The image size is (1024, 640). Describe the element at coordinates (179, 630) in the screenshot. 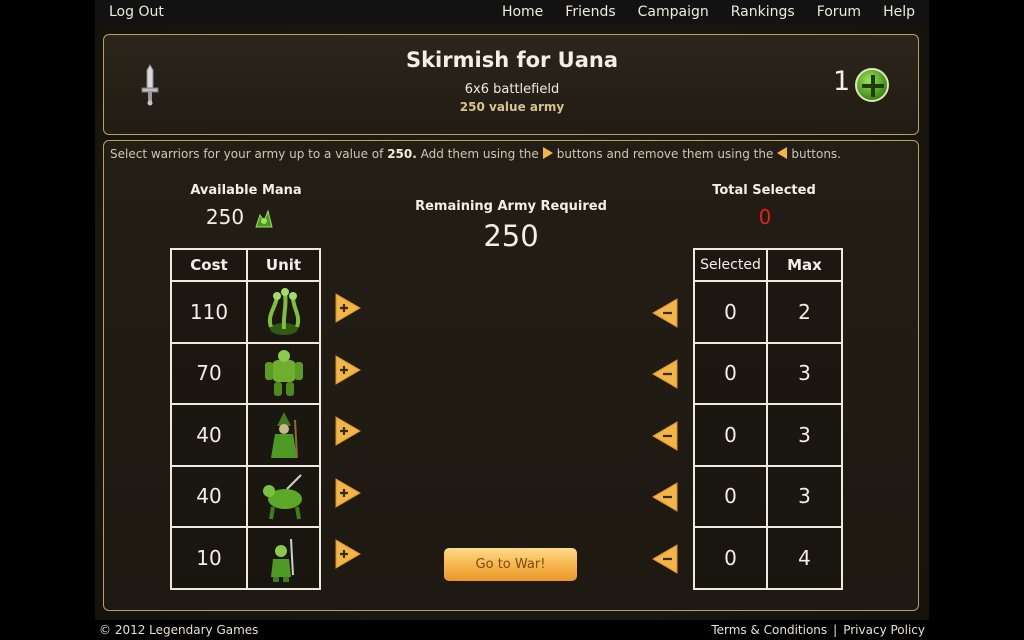

I see `copyright-text: © 2012 Legendary Games` at that location.